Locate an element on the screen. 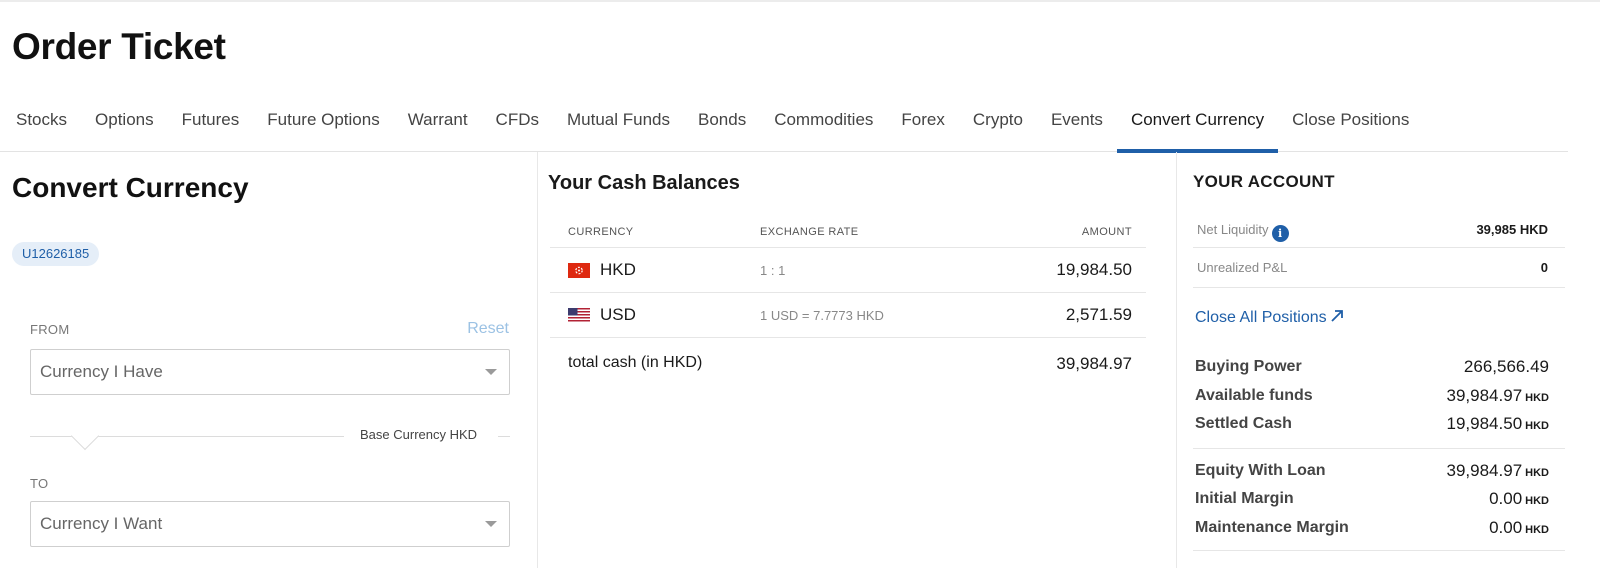  from-currency-select: Currency I Have is located at coordinates (270, 372).